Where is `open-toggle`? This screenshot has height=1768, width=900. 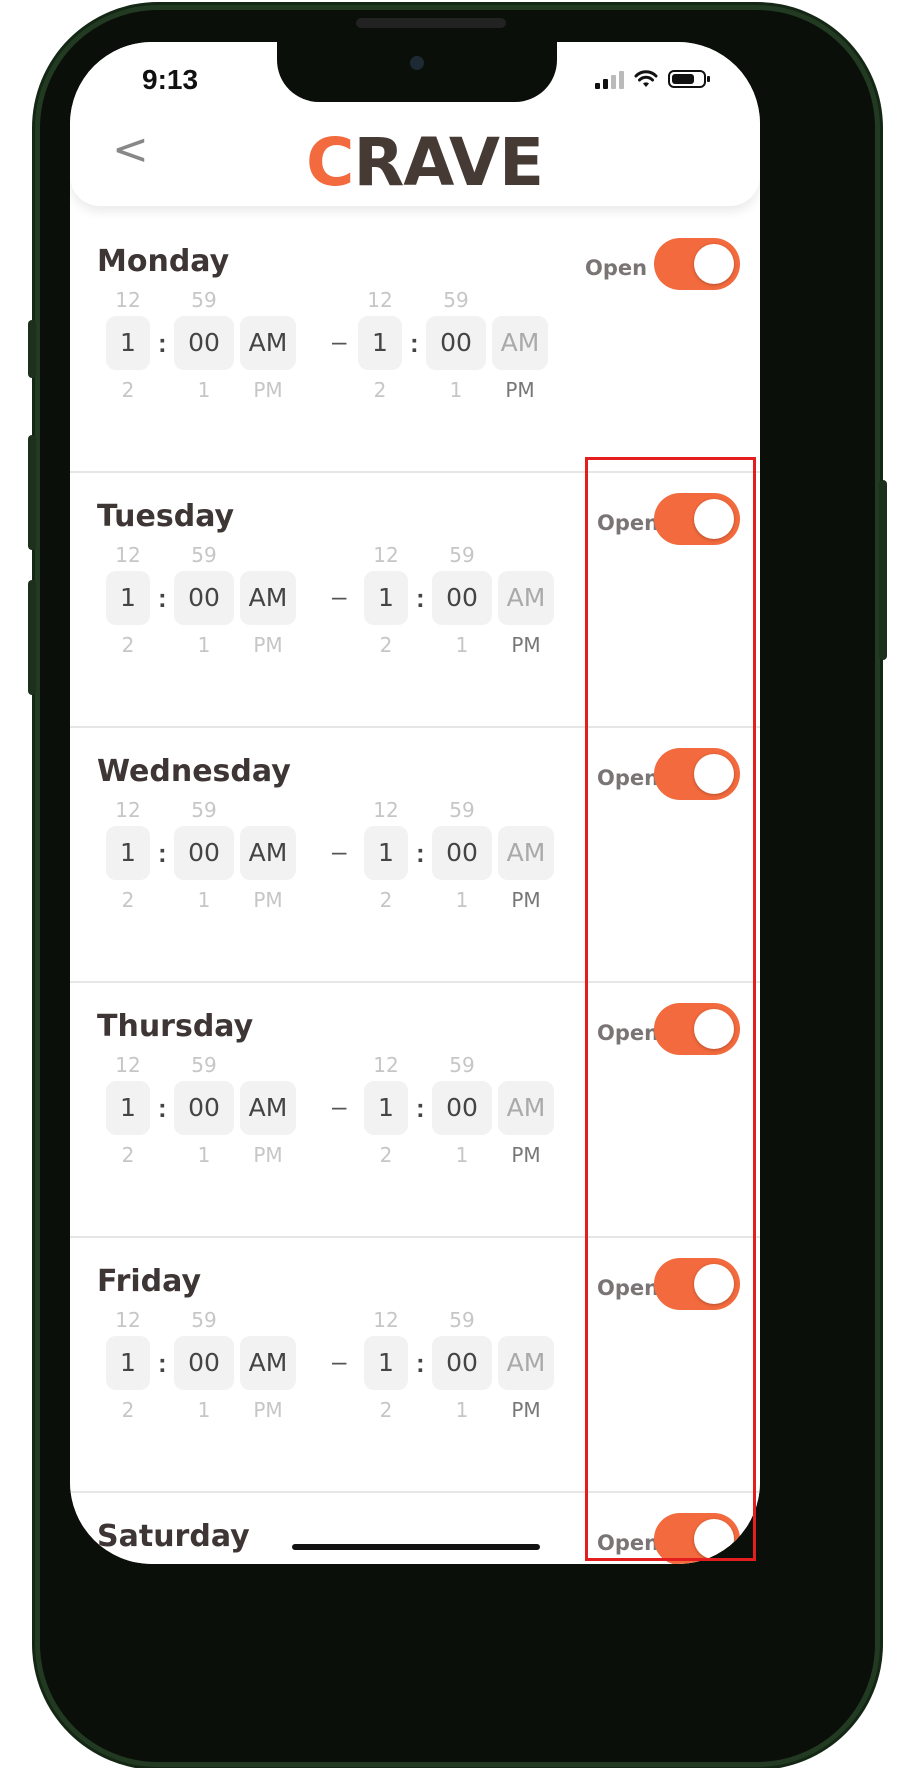 open-toggle is located at coordinates (697, 264).